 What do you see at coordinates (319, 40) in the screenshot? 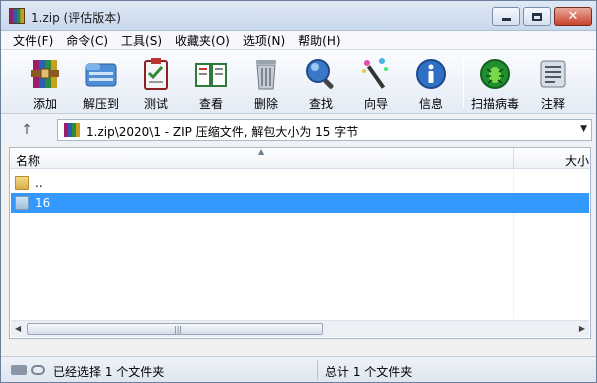
I see `menu-help: 帮助(H)` at bounding box center [319, 40].